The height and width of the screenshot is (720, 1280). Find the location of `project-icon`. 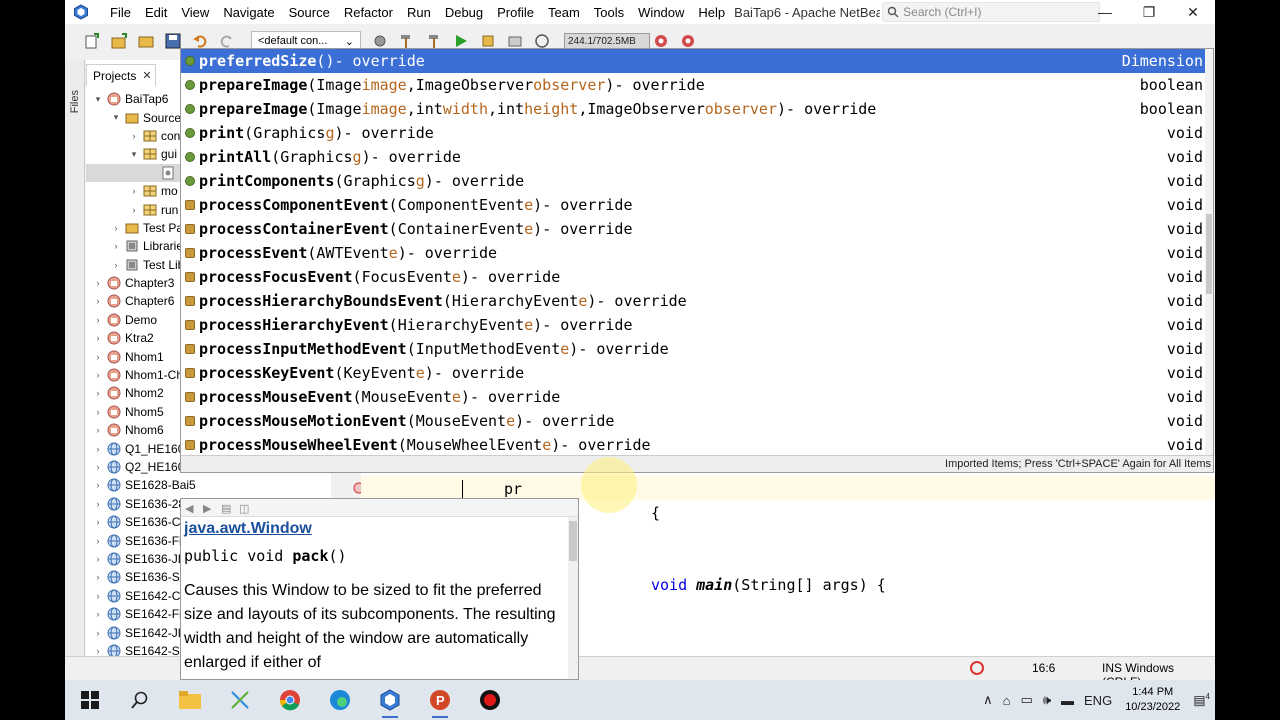

project-icon is located at coordinates (114, 375).